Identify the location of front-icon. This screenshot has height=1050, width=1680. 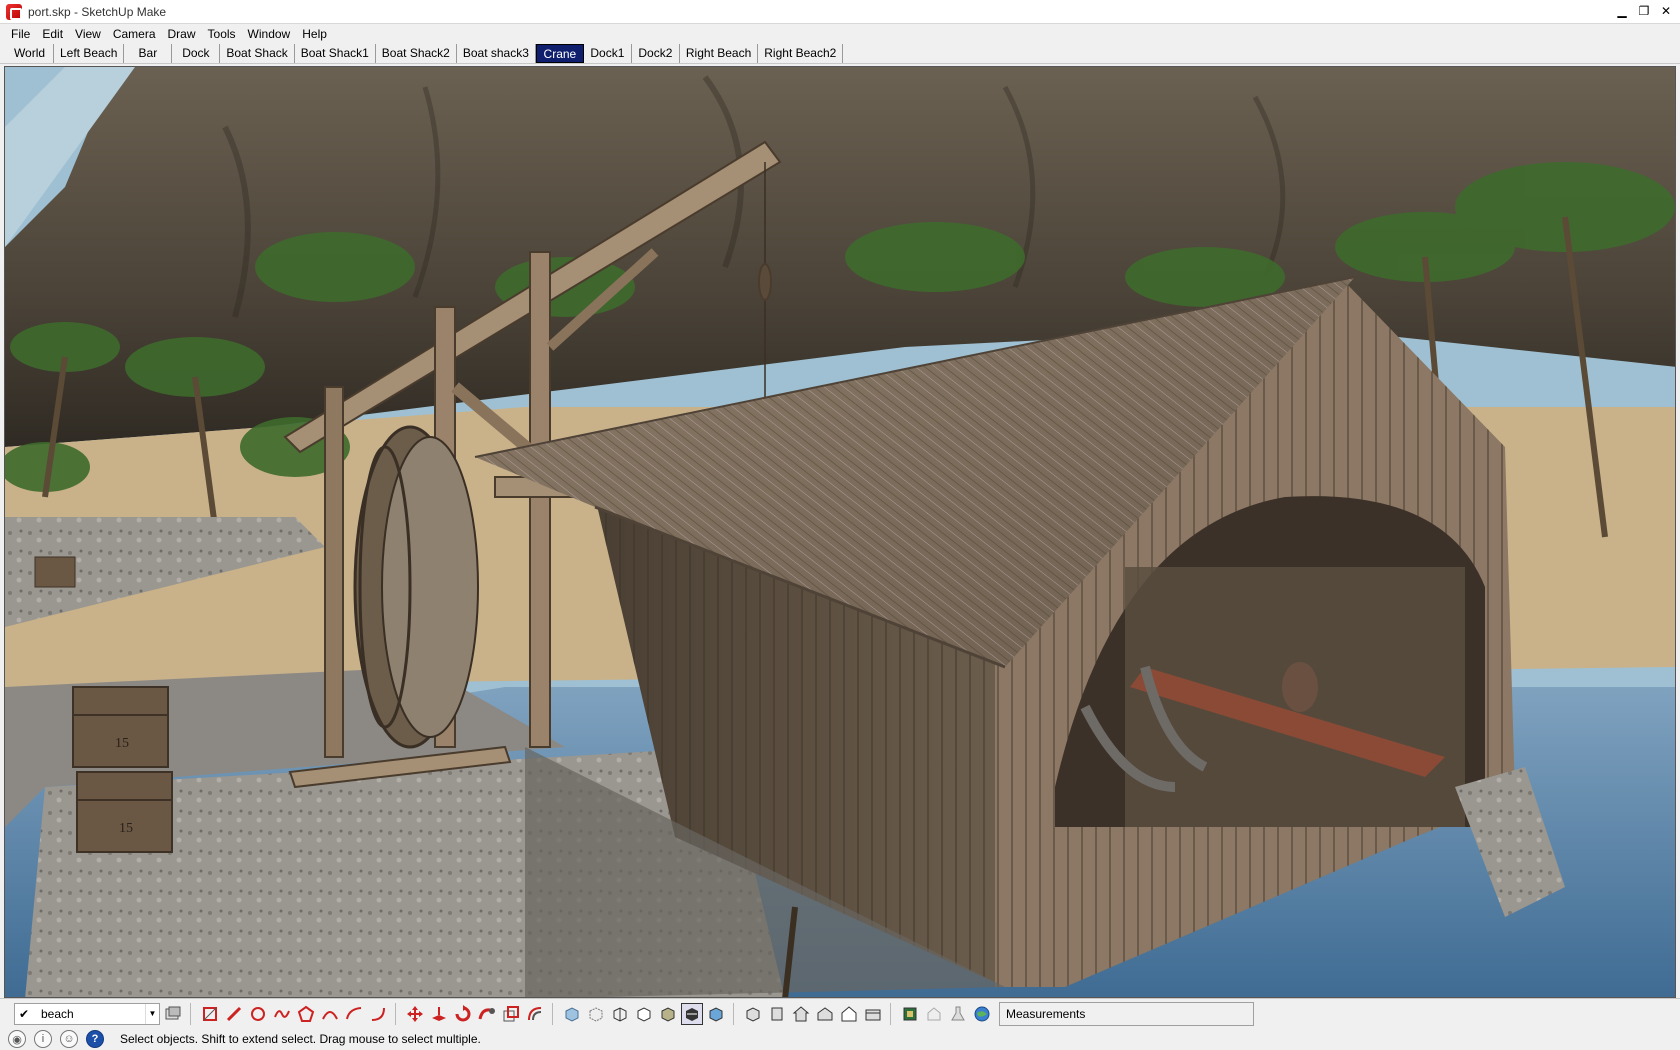
(801, 1014).